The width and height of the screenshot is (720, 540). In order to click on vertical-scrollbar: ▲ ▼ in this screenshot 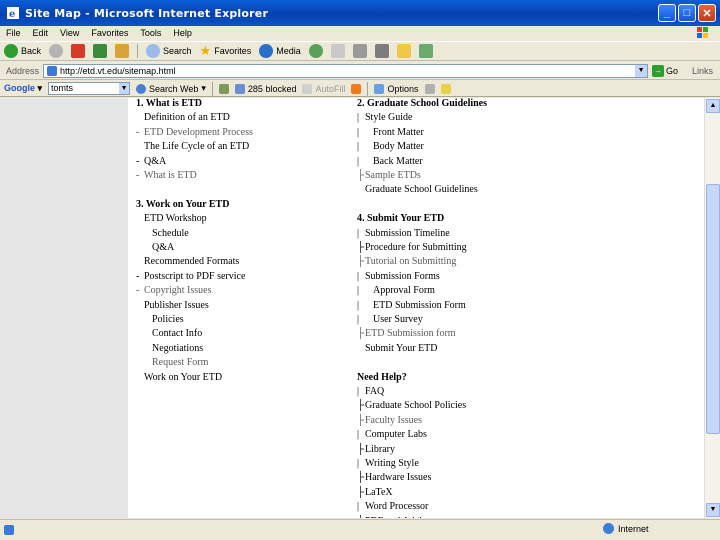, I will do `click(712, 308)`.